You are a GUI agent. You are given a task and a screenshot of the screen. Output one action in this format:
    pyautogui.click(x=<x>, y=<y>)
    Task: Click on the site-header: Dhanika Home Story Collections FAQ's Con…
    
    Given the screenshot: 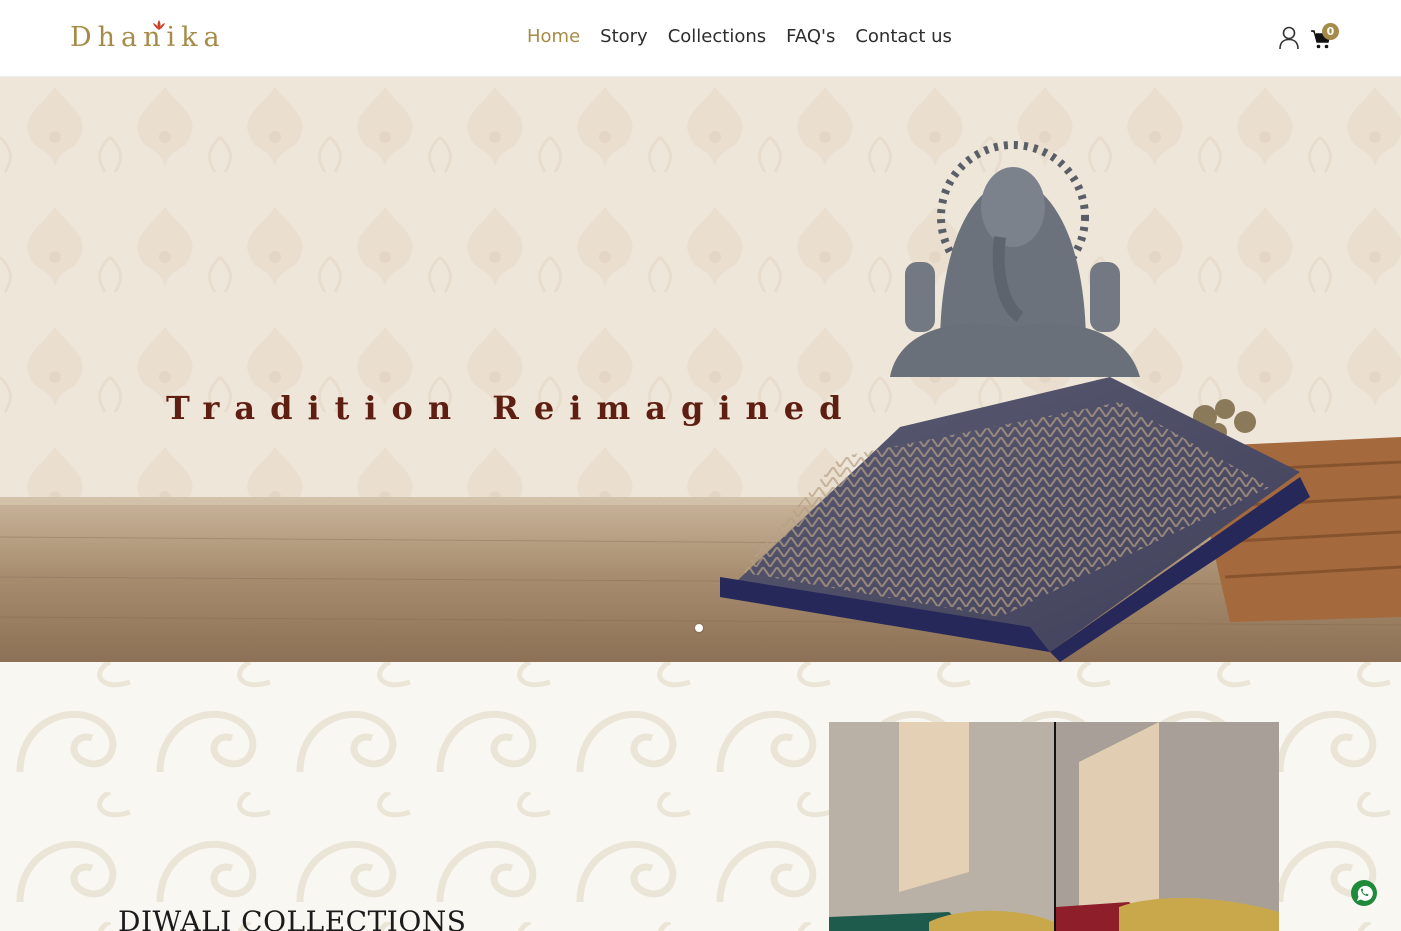 What is the action you would take?
    pyautogui.click(x=700, y=38)
    